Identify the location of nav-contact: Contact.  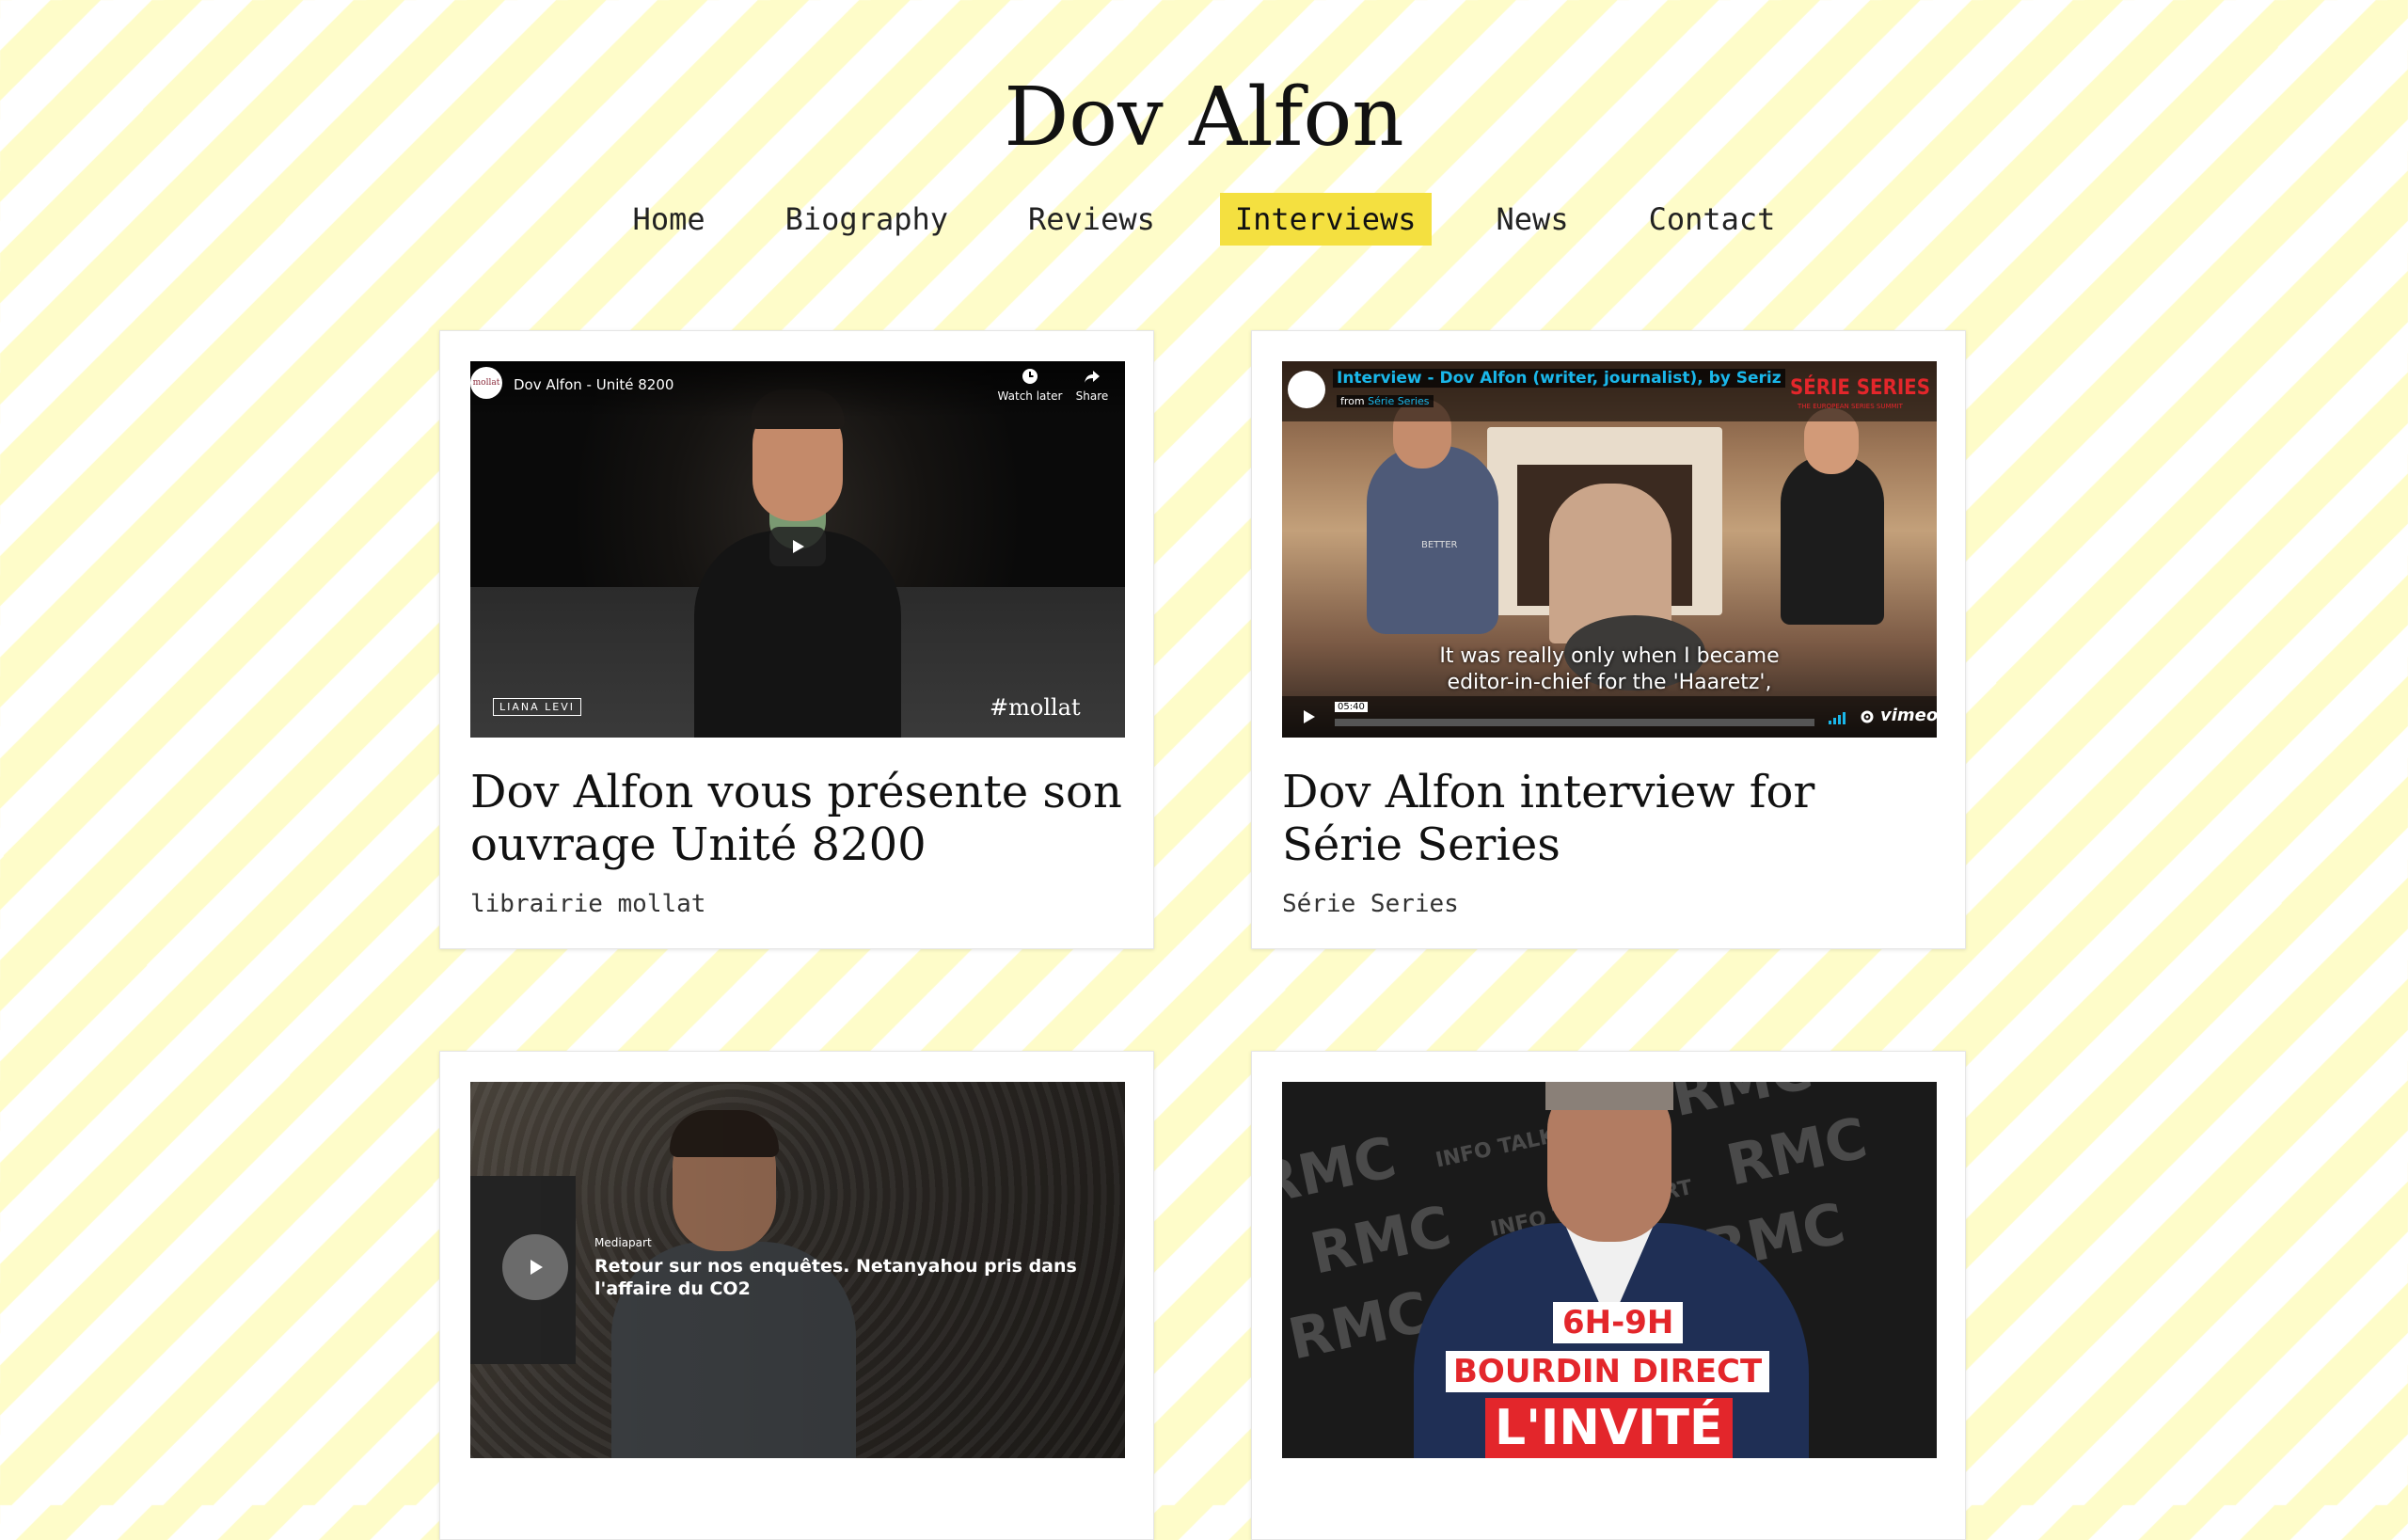
(1713, 219).